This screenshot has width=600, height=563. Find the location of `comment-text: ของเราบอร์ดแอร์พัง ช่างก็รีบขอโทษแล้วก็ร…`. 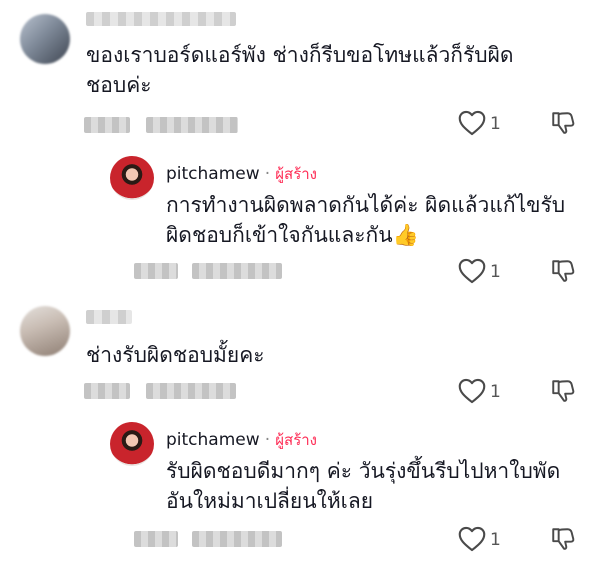

comment-text: ของเราบอร์ดแอร์พัง ช่างก็รีบขอโทษแล้วก็ร… is located at coordinates (300, 70).